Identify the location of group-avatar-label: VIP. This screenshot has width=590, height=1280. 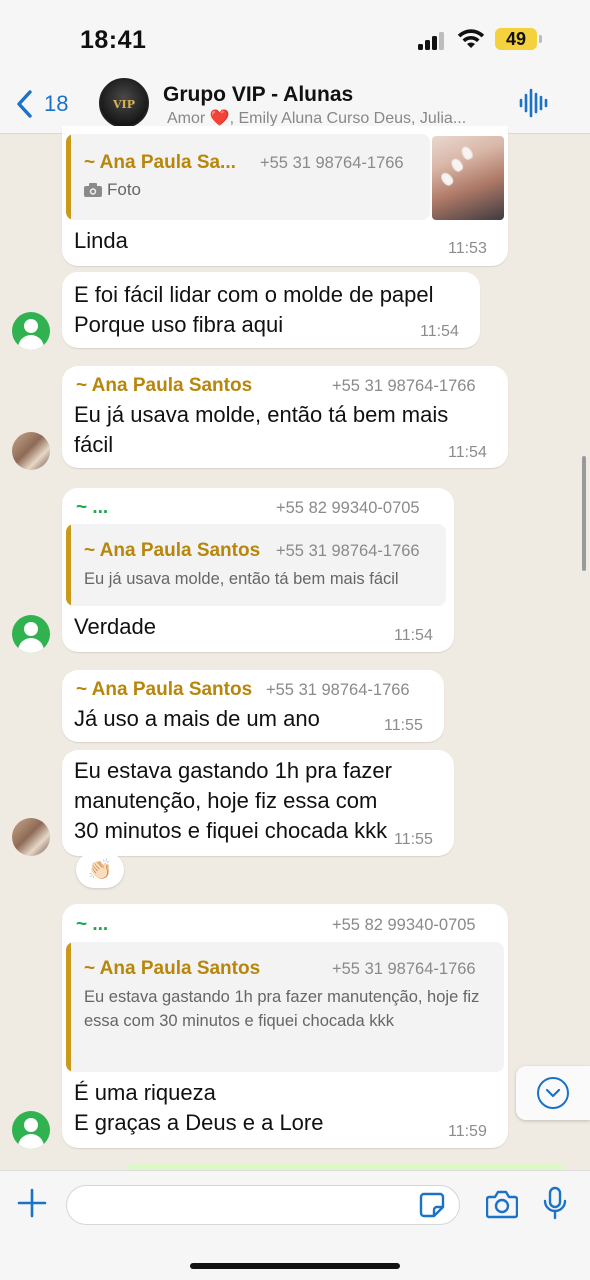
(124, 104).